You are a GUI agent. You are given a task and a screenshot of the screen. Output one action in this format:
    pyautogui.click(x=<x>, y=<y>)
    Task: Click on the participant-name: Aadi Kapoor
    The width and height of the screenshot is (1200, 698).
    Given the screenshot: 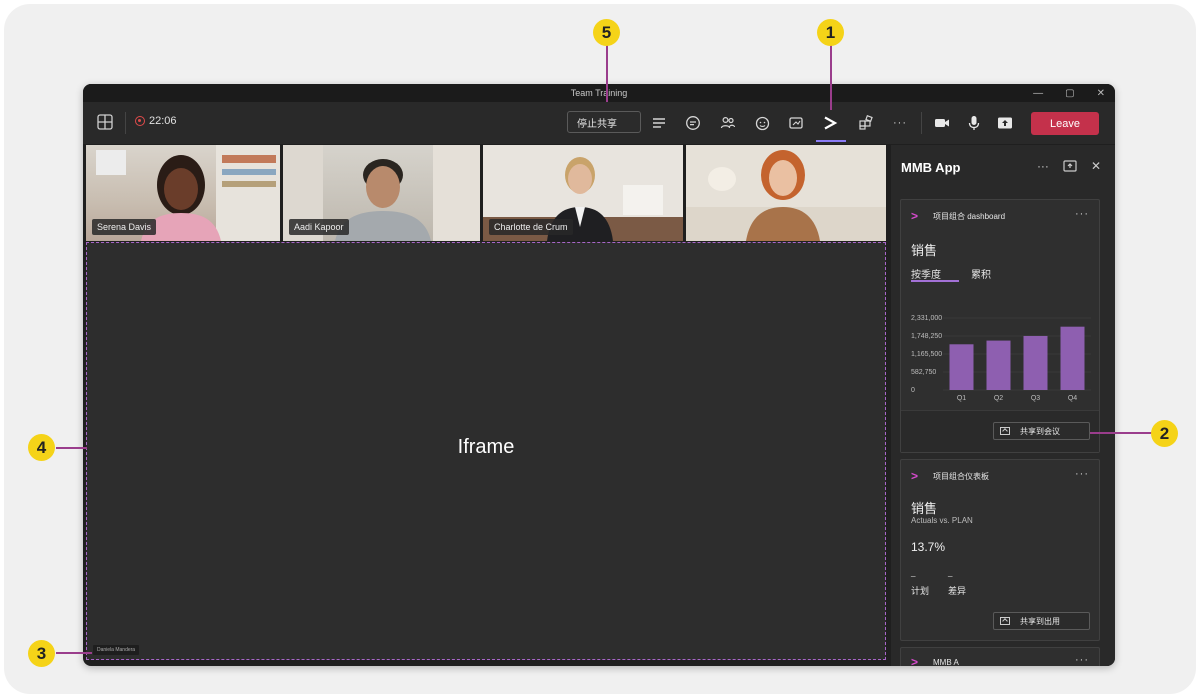 What is the action you would take?
    pyautogui.click(x=319, y=227)
    